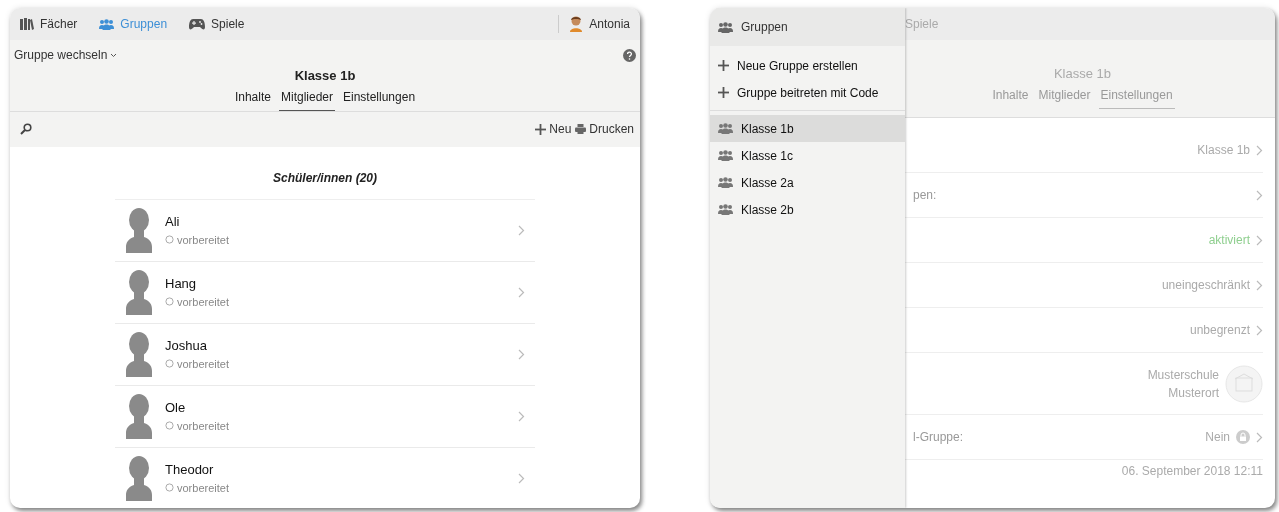 The width and height of the screenshot is (1279, 512). I want to click on menu-title: Gruppen, so click(764, 27).